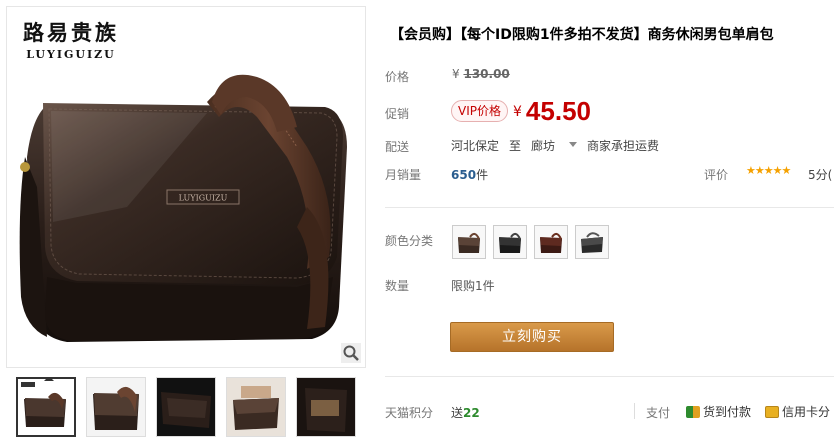 The image size is (834, 437). Describe the element at coordinates (409, 413) in the screenshot. I see `points-label: 天猫积分` at that location.